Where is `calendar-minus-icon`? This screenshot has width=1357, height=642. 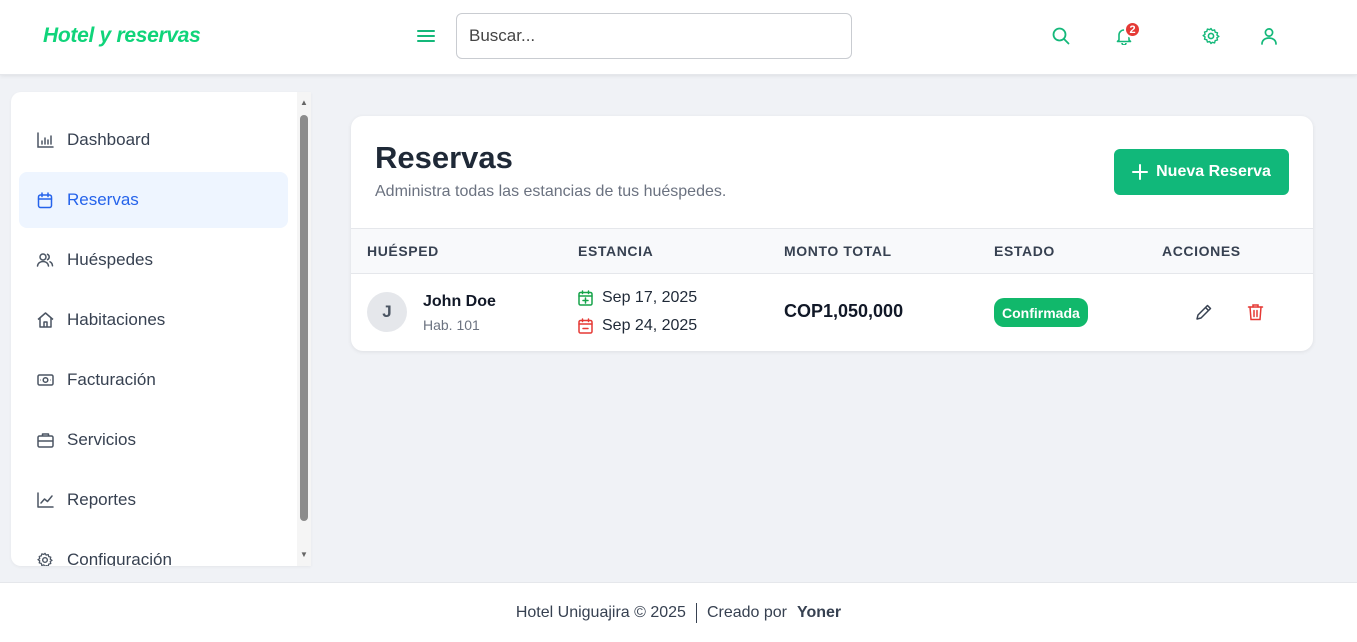
calendar-minus-icon is located at coordinates (585, 326).